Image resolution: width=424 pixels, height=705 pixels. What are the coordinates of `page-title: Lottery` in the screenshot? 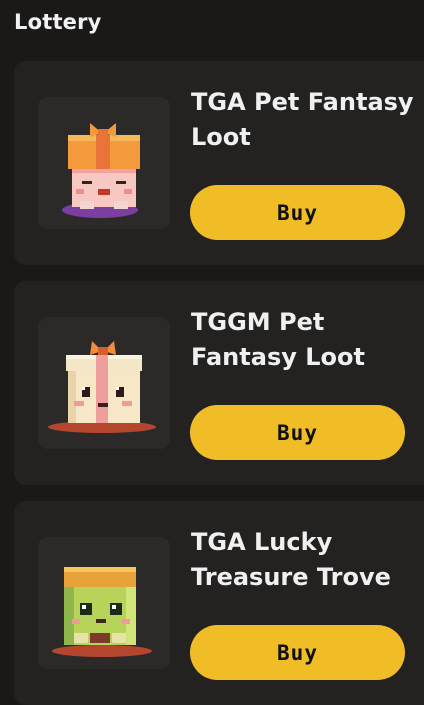 It's located at (58, 22).